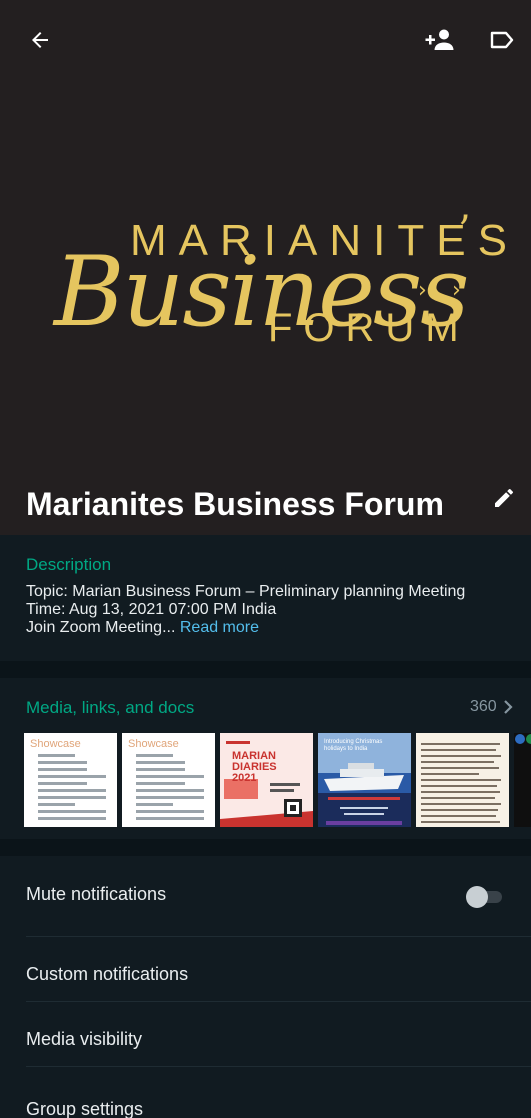 Image resolution: width=531 pixels, height=1118 pixels. I want to click on mute-notifications-toggle, so click(485, 897).